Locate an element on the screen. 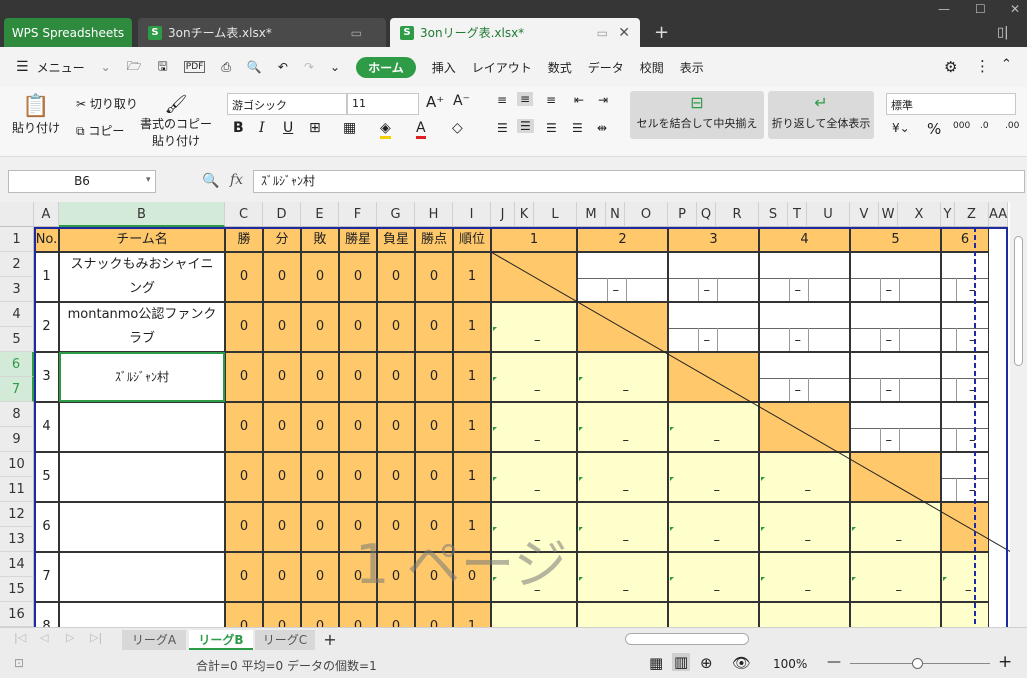 The image size is (1027, 678). row-header: 7 is located at coordinates (17, 389).